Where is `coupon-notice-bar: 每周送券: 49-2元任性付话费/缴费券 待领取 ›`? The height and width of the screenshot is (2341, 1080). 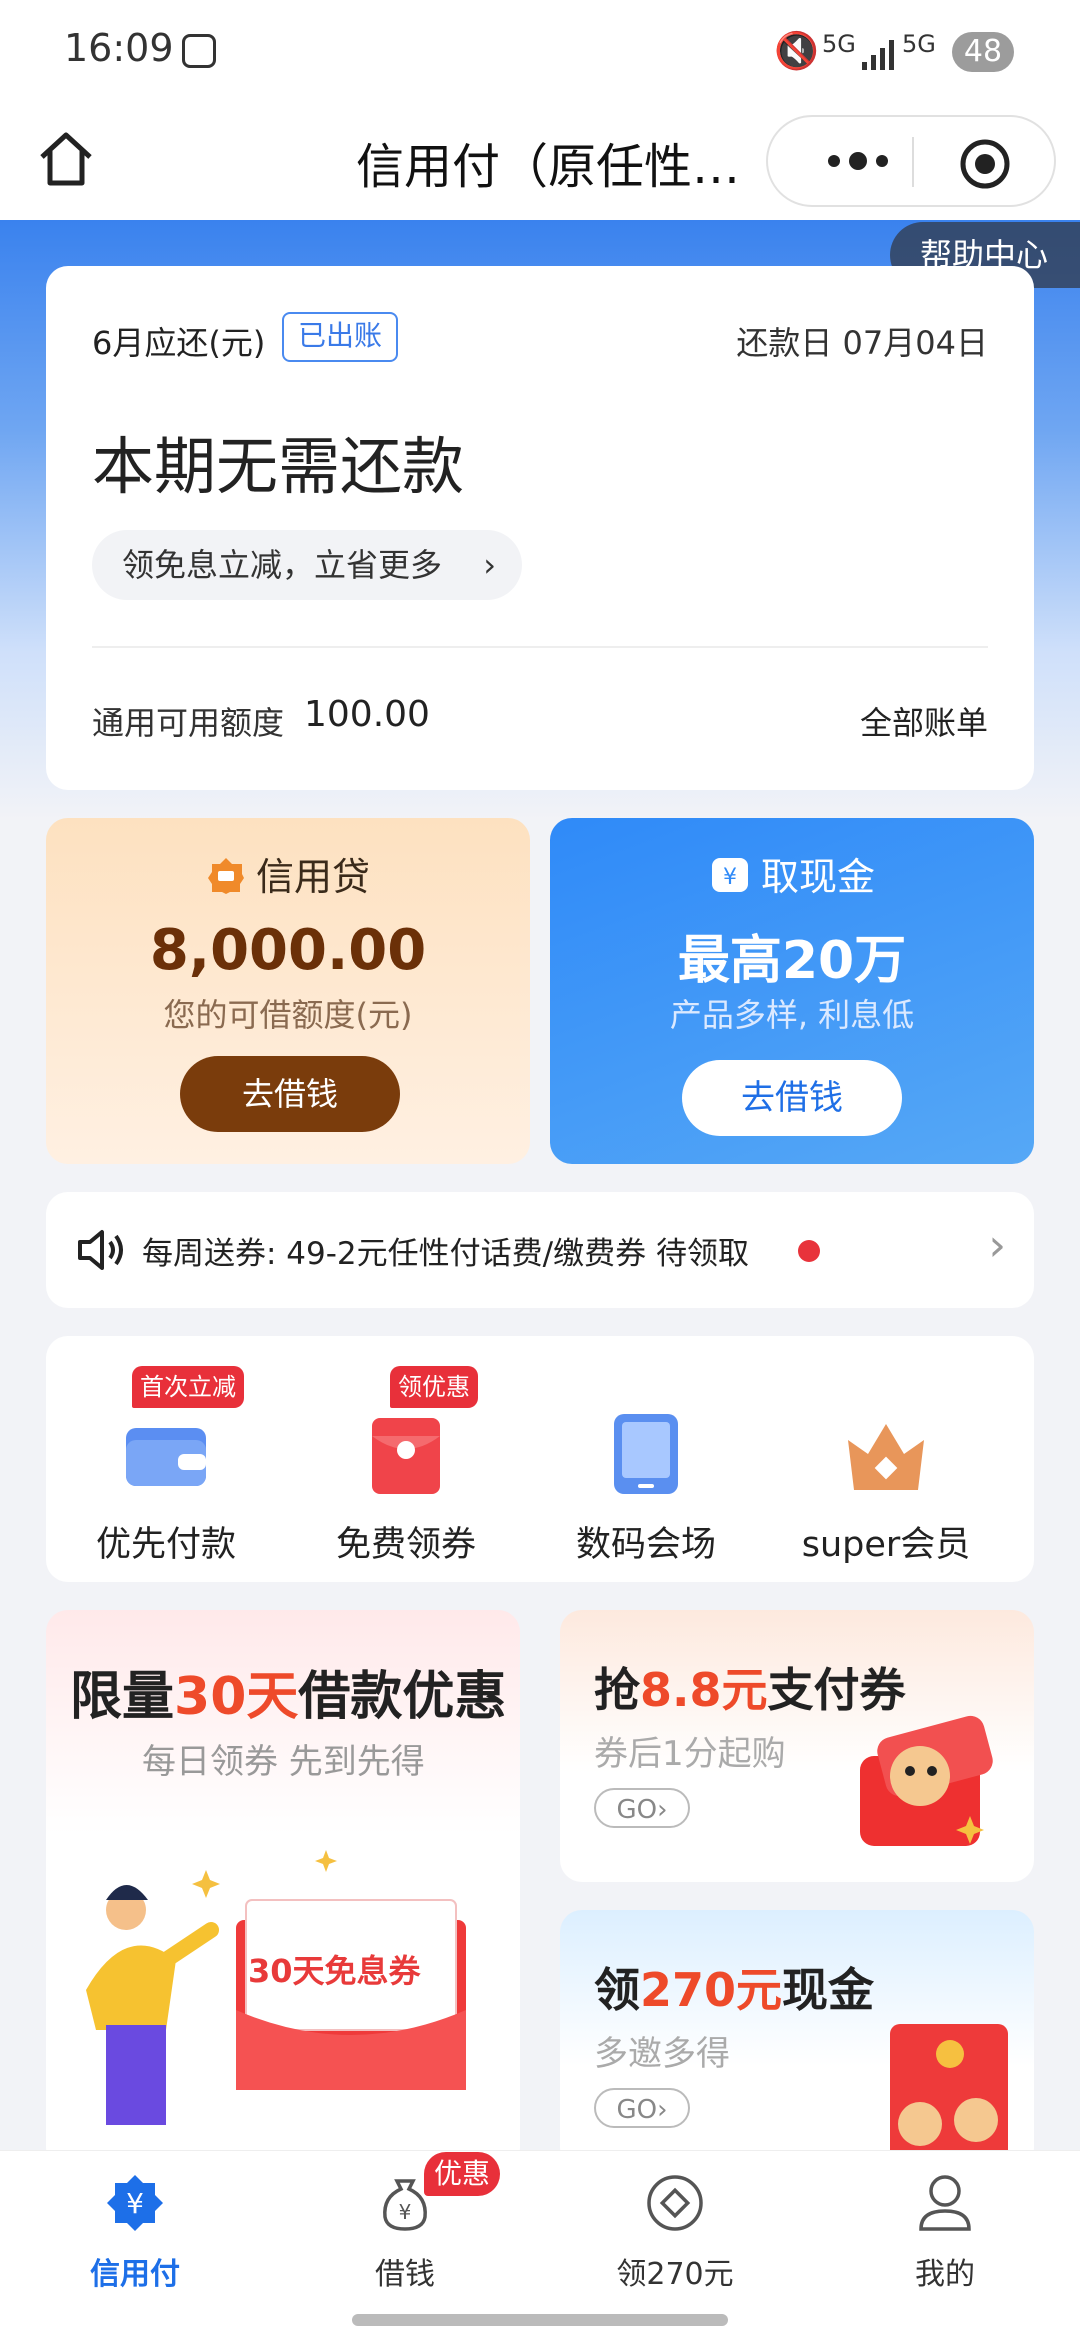
coupon-notice-bar: 每周送券: 49-2元任性付话费/缴费券 待领取 › is located at coordinates (540, 1250).